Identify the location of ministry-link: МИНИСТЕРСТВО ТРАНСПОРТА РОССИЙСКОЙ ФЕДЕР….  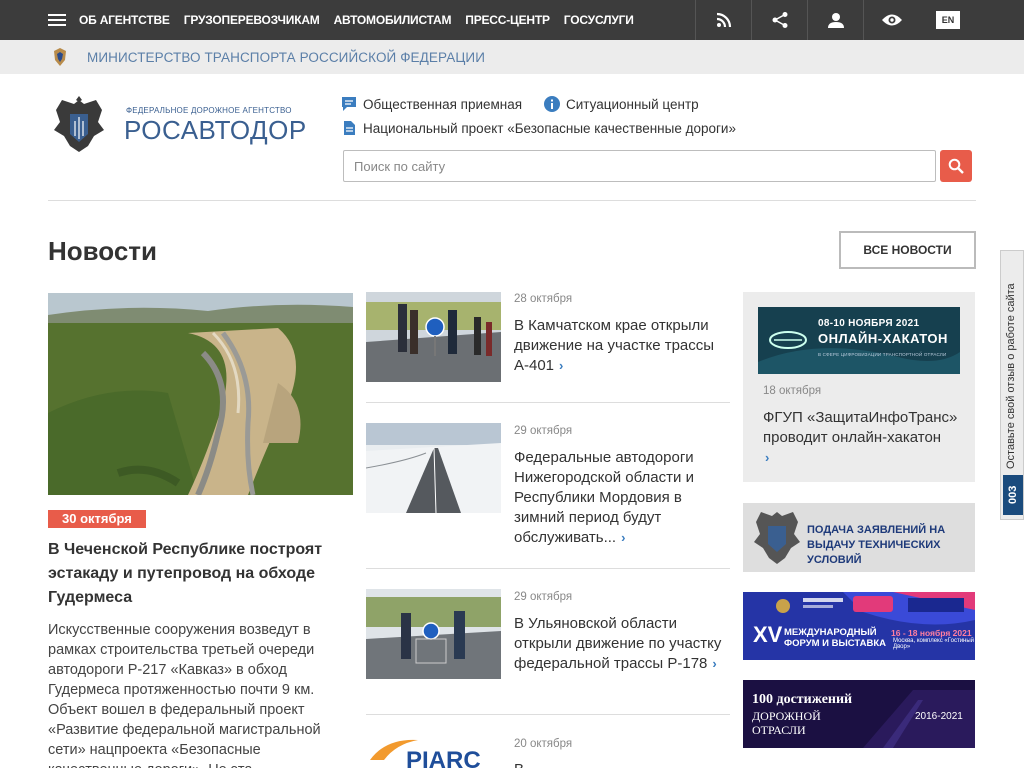
(286, 57).